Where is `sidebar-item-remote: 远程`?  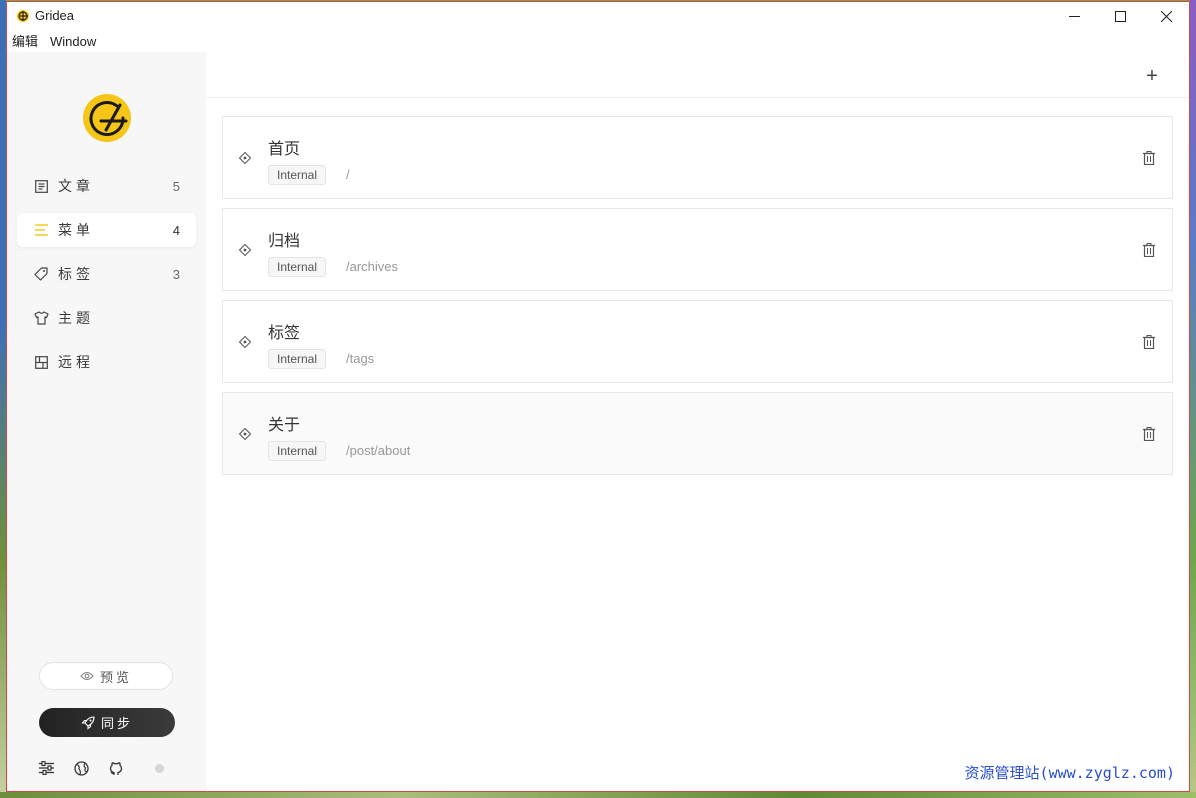
sidebar-item-remote: 远程 is located at coordinates (106, 362).